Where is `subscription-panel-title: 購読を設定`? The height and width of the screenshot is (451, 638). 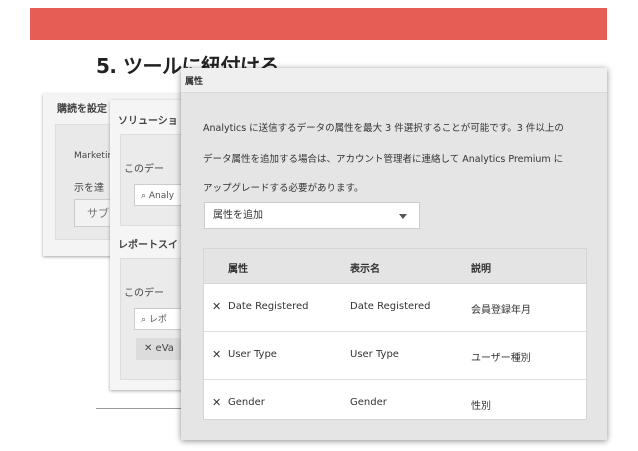
subscription-panel-title: 購読を設定 is located at coordinates (82, 109).